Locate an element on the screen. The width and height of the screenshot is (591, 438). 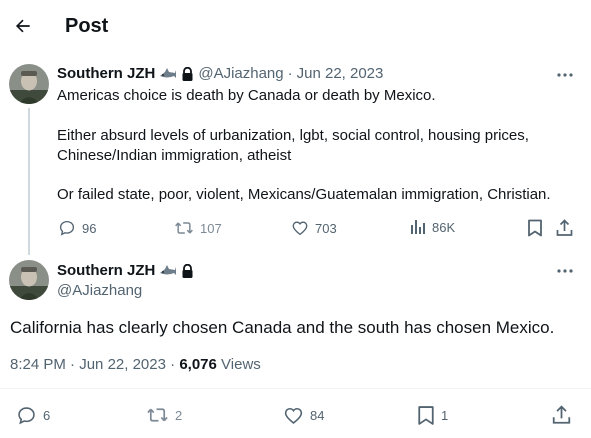
views-label: Views is located at coordinates (241, 364).